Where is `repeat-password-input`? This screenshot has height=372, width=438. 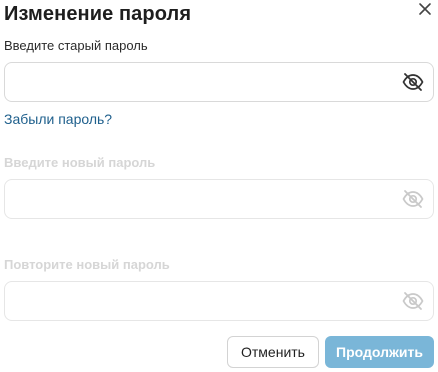 repeat-password-input is located at coordinates (202, 302).